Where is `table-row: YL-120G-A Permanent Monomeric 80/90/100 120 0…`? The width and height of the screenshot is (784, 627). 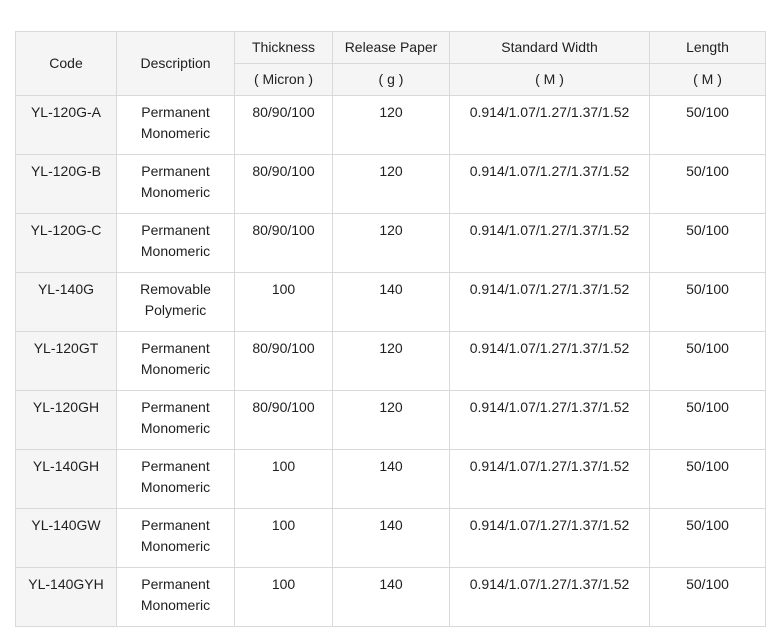
table-row: YL-120G-A Permanent Monomeric 80/90/100 120 0… is located at coordinates (390, 125).